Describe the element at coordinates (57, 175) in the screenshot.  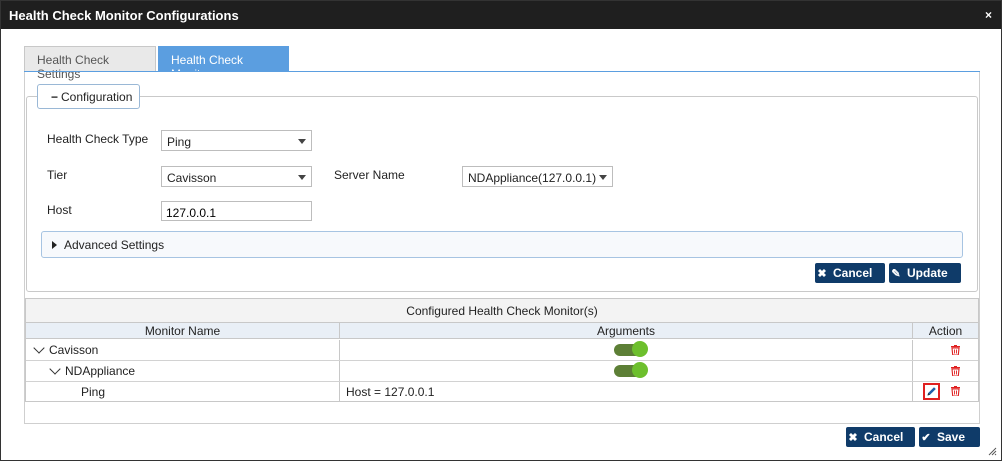
I see `tier-label: Tier` at that location.